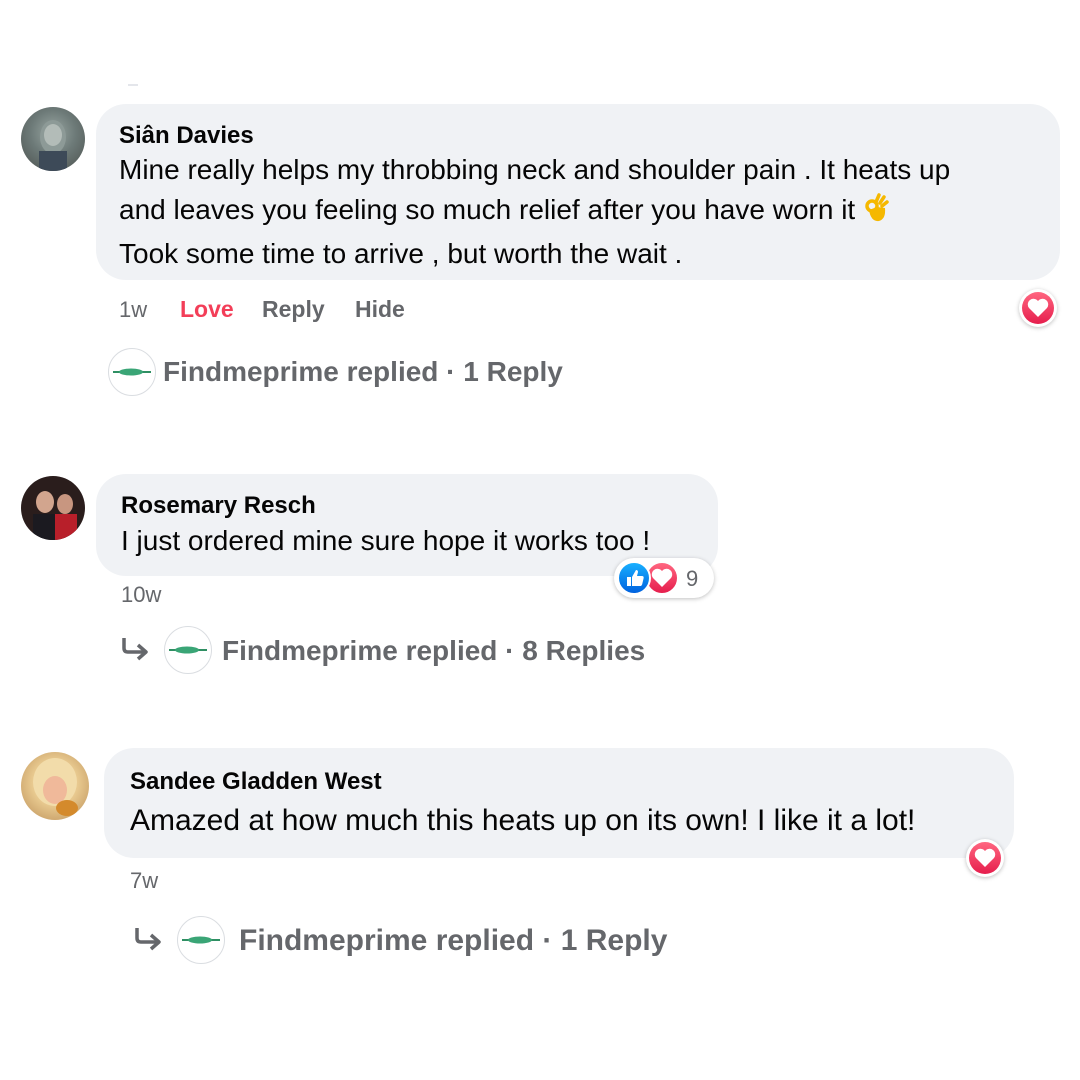 The image size is (1080, 1080). Describe the element at coordinates (201, 940) in the screenshot. I see `page-avatar` at that location.